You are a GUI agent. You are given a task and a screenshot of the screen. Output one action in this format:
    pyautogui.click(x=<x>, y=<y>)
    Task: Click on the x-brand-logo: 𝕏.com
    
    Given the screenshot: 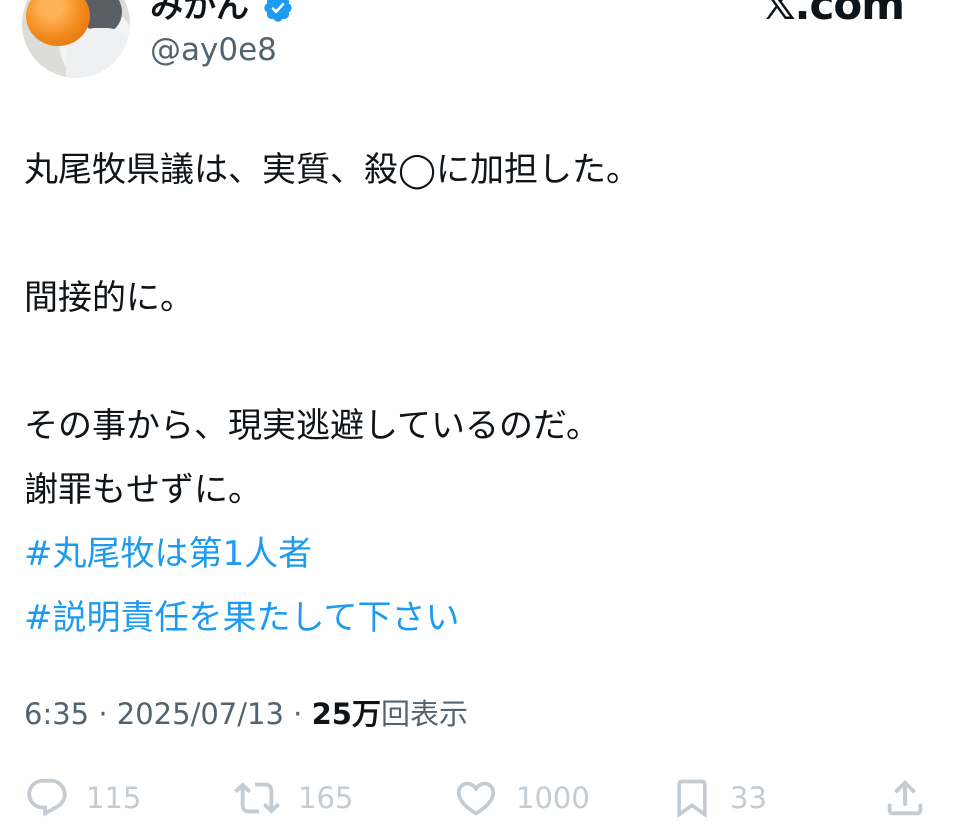 What is the action you would take?
    pyautogui.click(x=833, y=14)
    